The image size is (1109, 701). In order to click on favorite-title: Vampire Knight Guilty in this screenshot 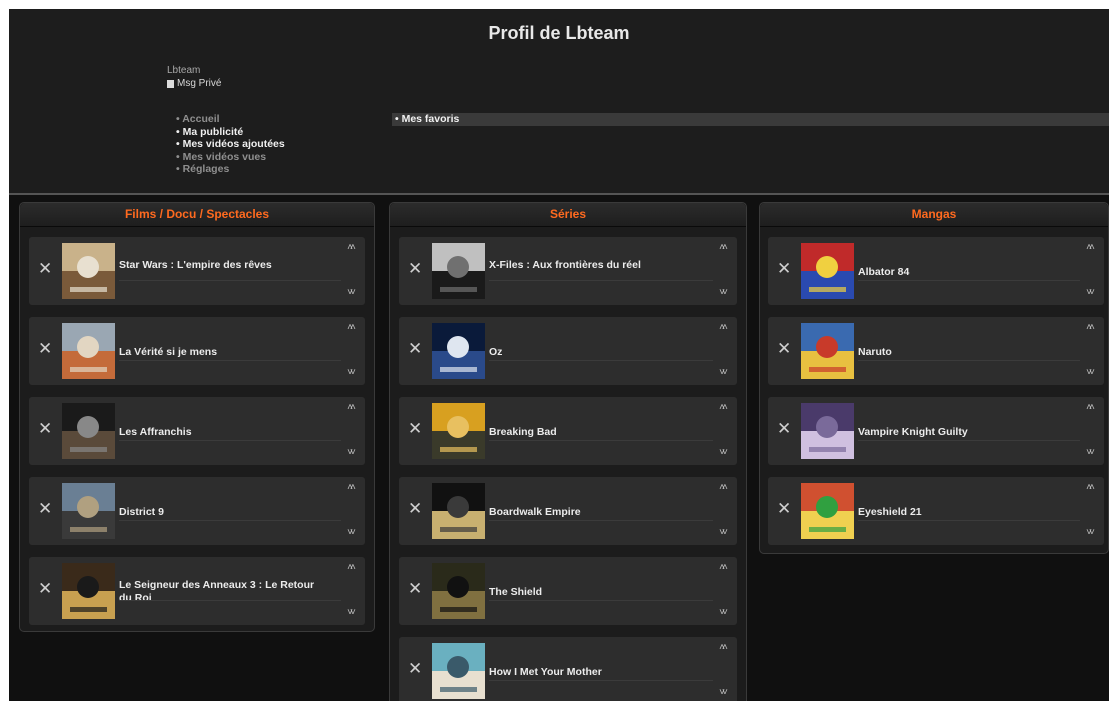, I will do `click(962, 432)`.